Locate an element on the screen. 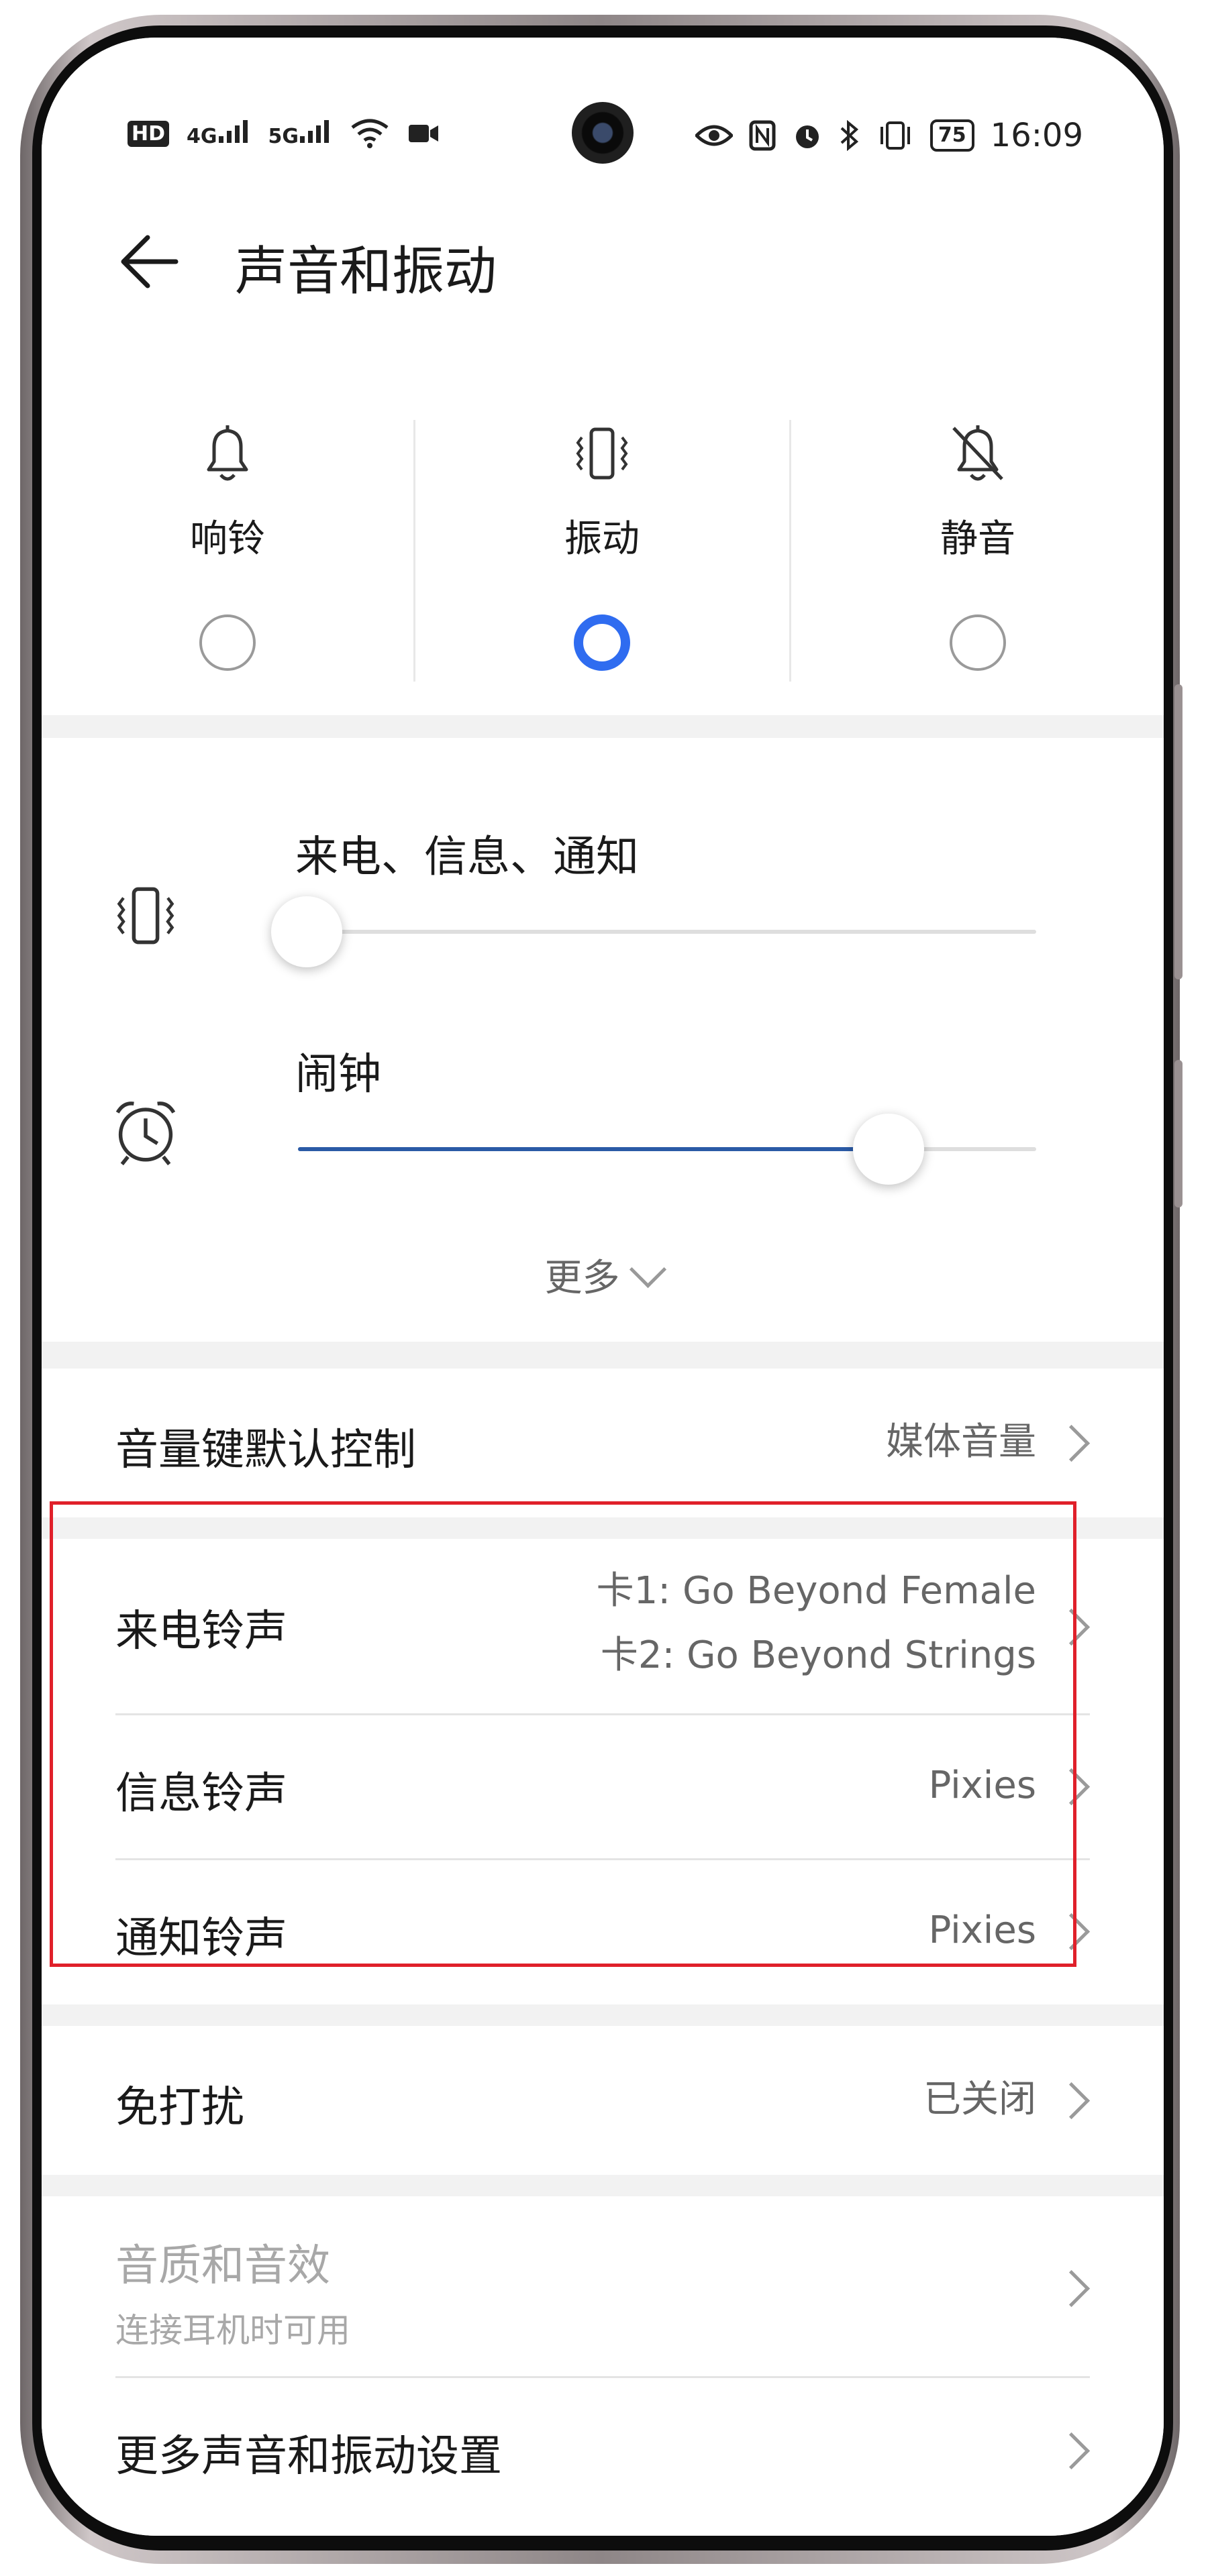 The width and height of the screenshot is (1208, 2576). mode-ring: 响铃 is located at coordinates (227, 524).